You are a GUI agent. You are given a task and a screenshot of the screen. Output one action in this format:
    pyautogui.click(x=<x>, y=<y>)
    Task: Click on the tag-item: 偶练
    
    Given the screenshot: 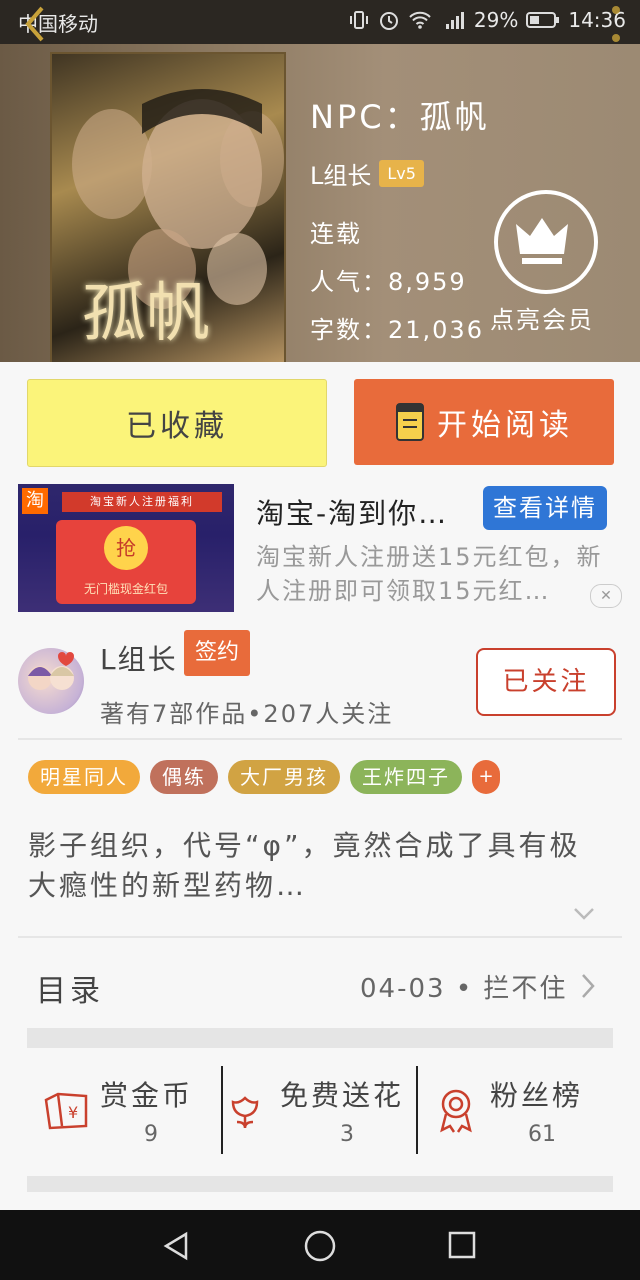 What is the action you would take?
    pyautogui.click(x=184, y=777)
    